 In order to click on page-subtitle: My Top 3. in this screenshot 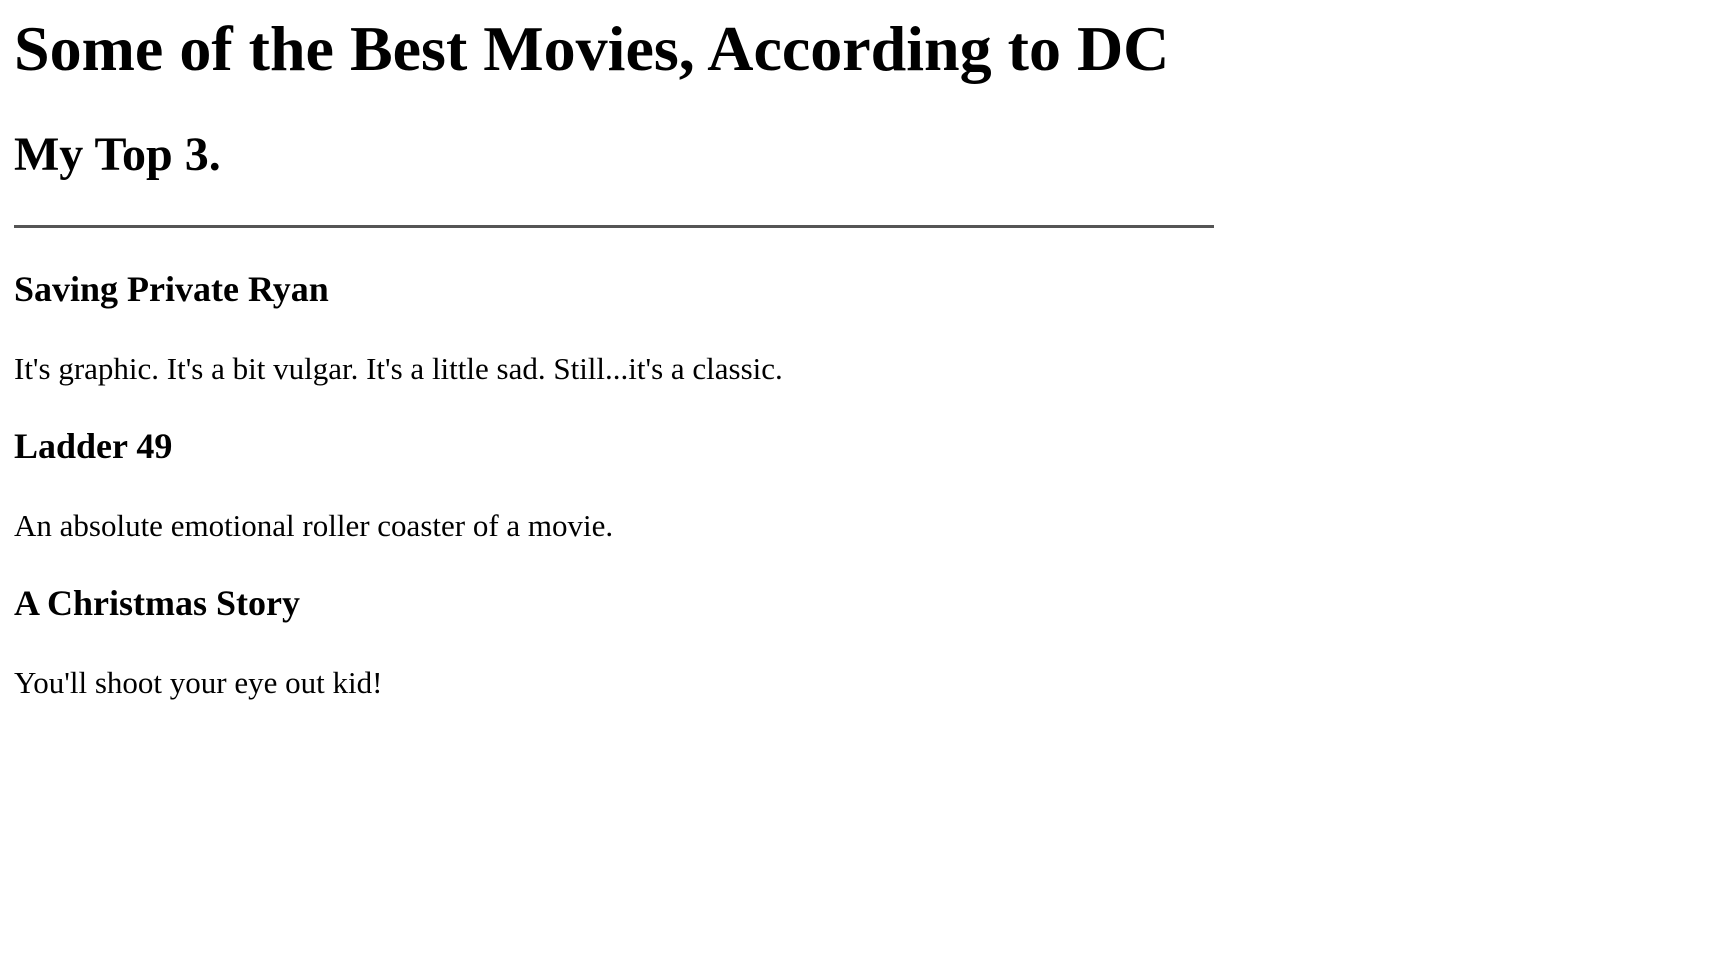, I will do `click(117, 154)`.